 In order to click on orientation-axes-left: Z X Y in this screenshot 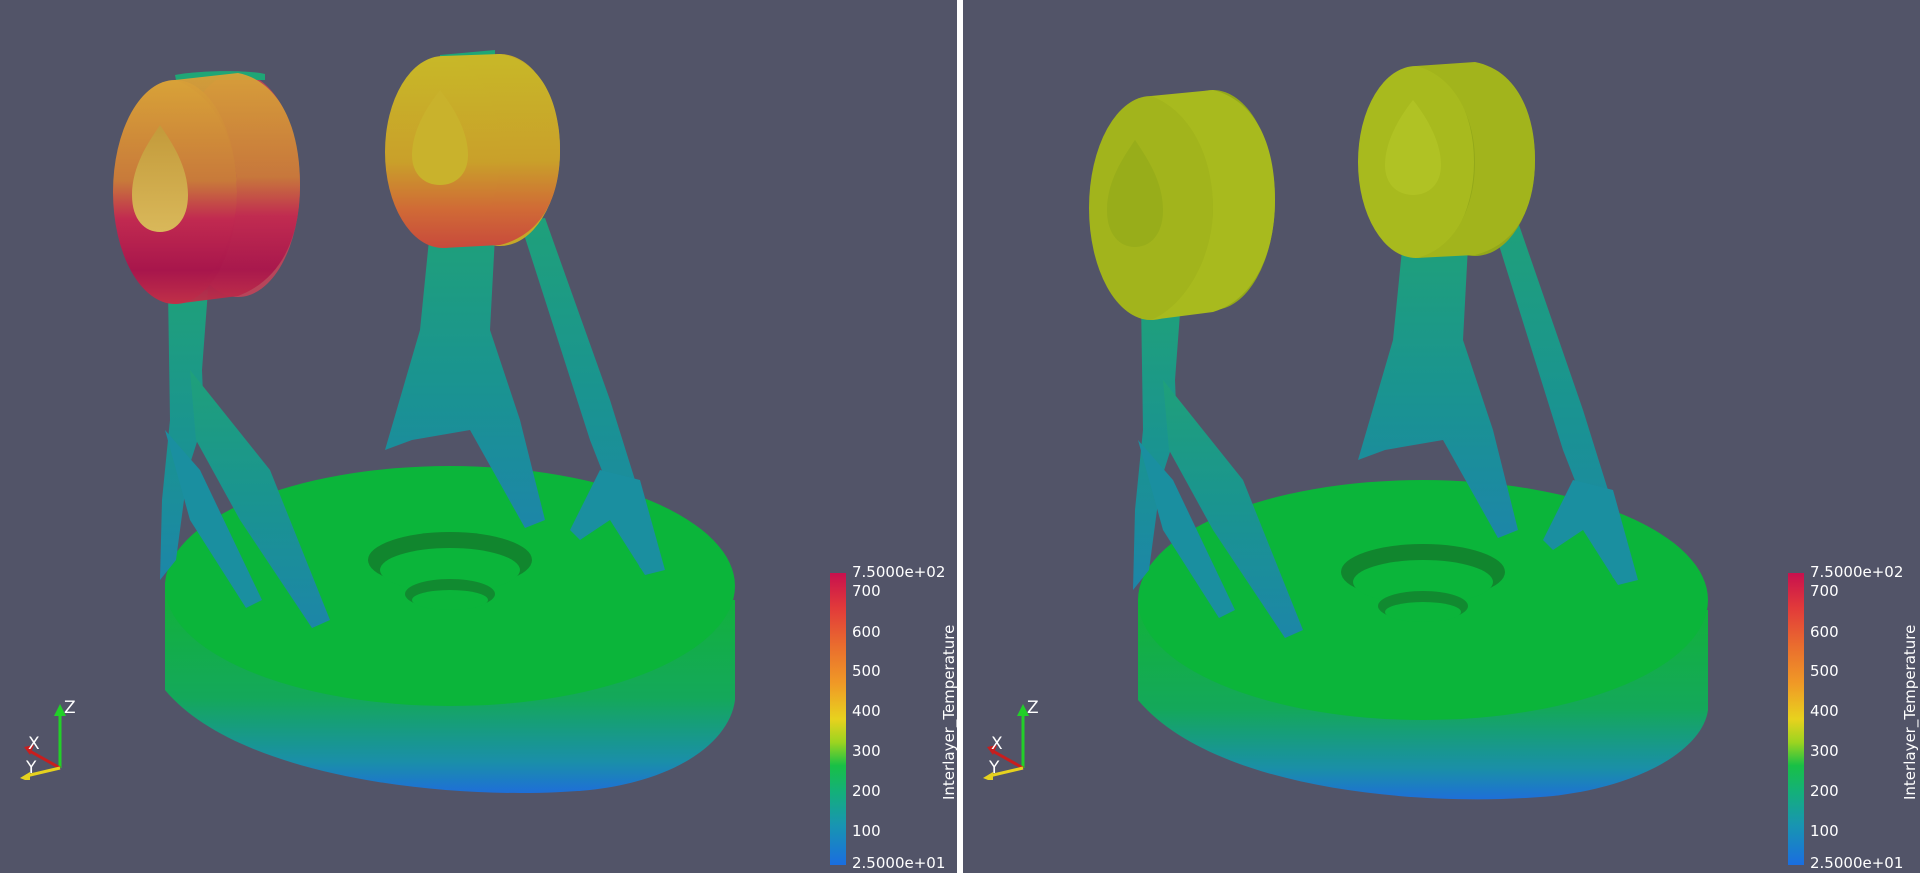, I will do `click(49, 740)`.